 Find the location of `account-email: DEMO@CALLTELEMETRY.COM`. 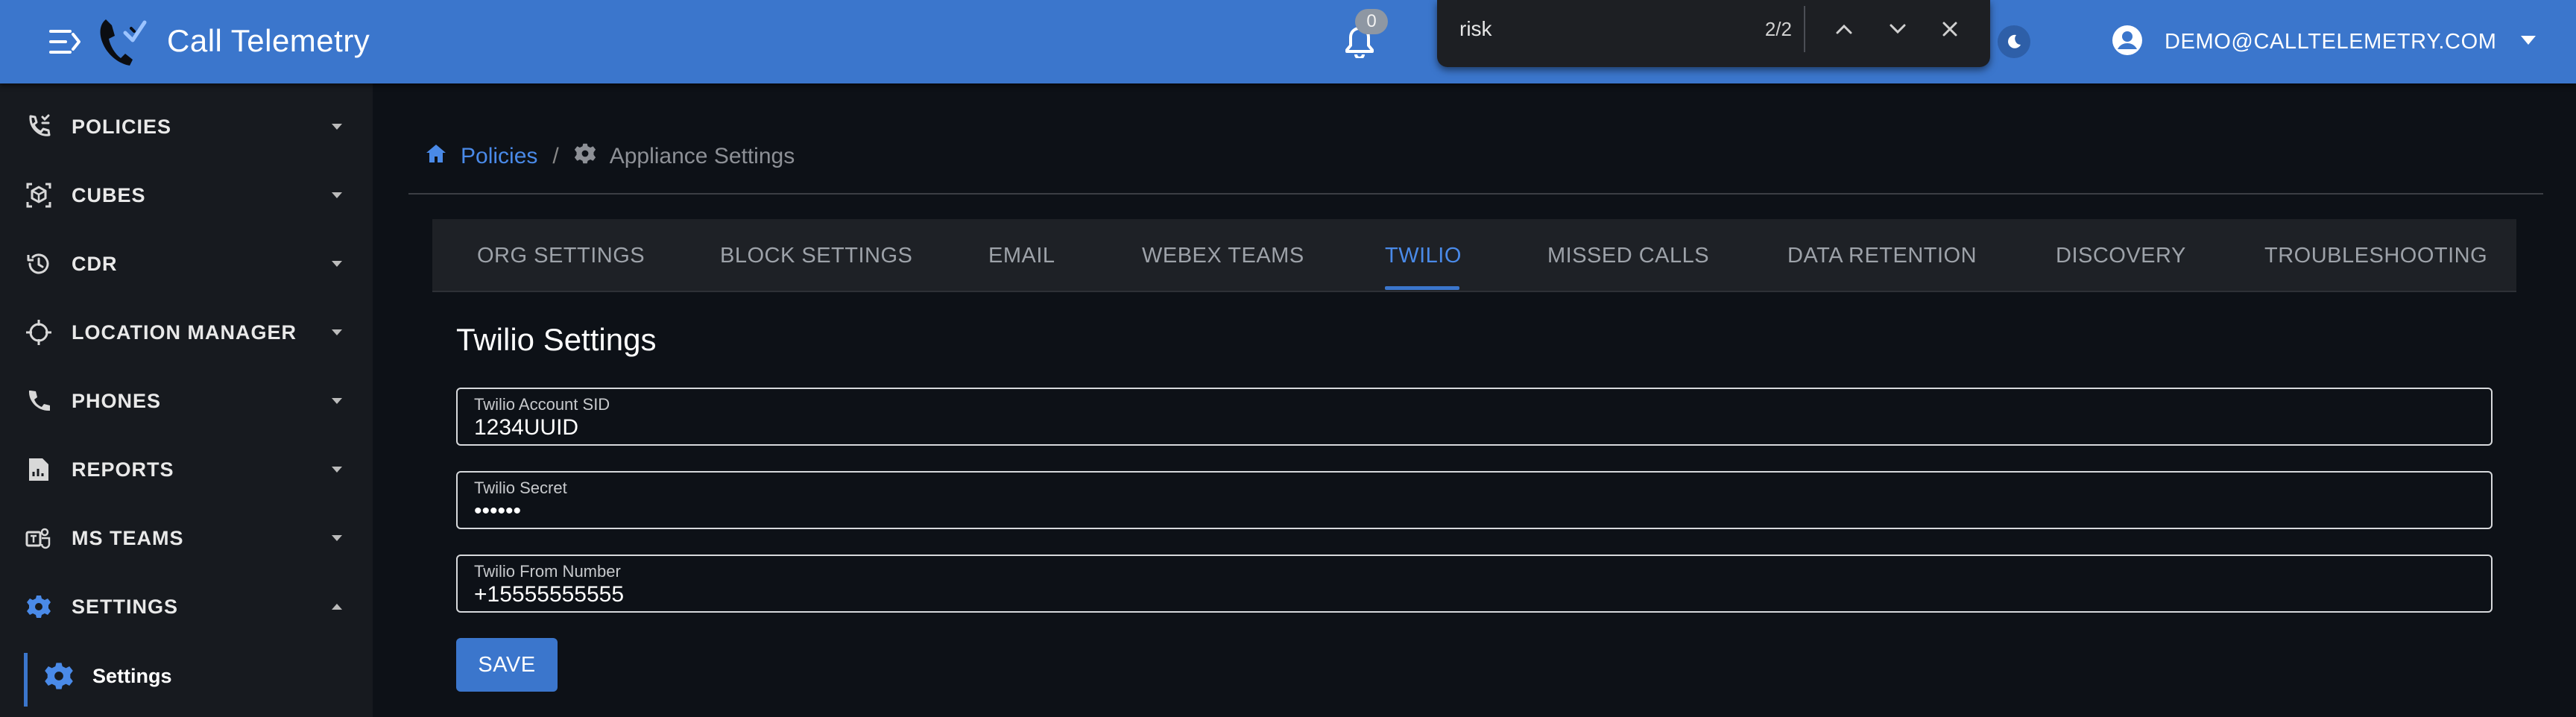

account-email: DEMO@CALLTELEMETRY.COM is located at coordinates (2331, 41).